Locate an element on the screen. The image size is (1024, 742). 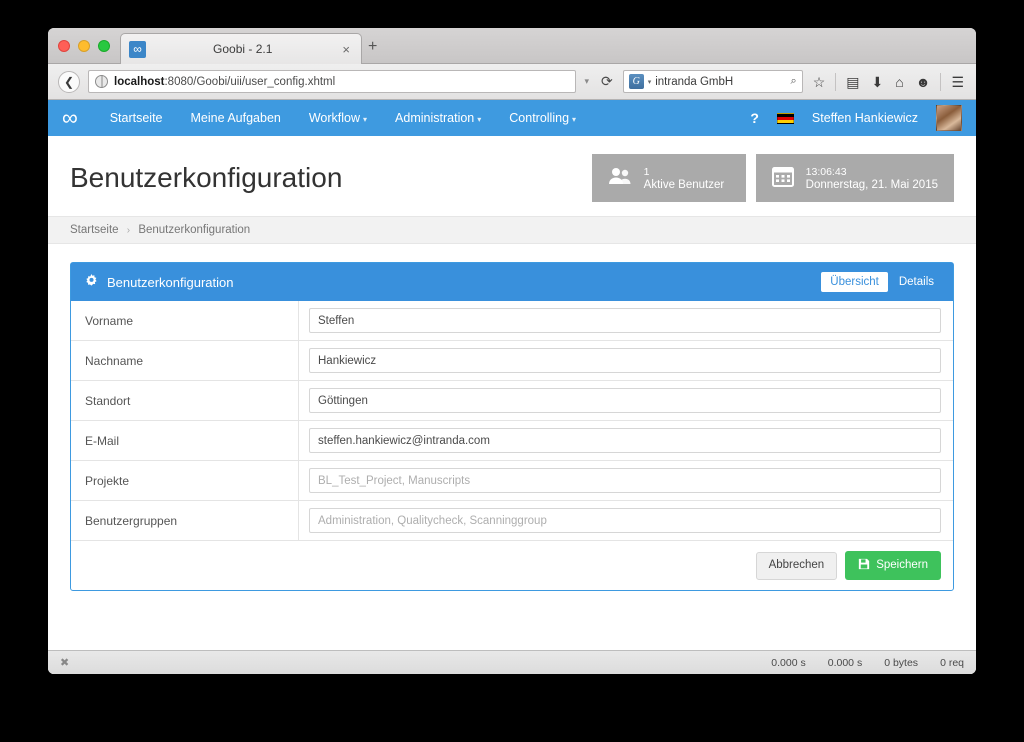
form-label-standort: Standort is located at coordinates (185, 400).